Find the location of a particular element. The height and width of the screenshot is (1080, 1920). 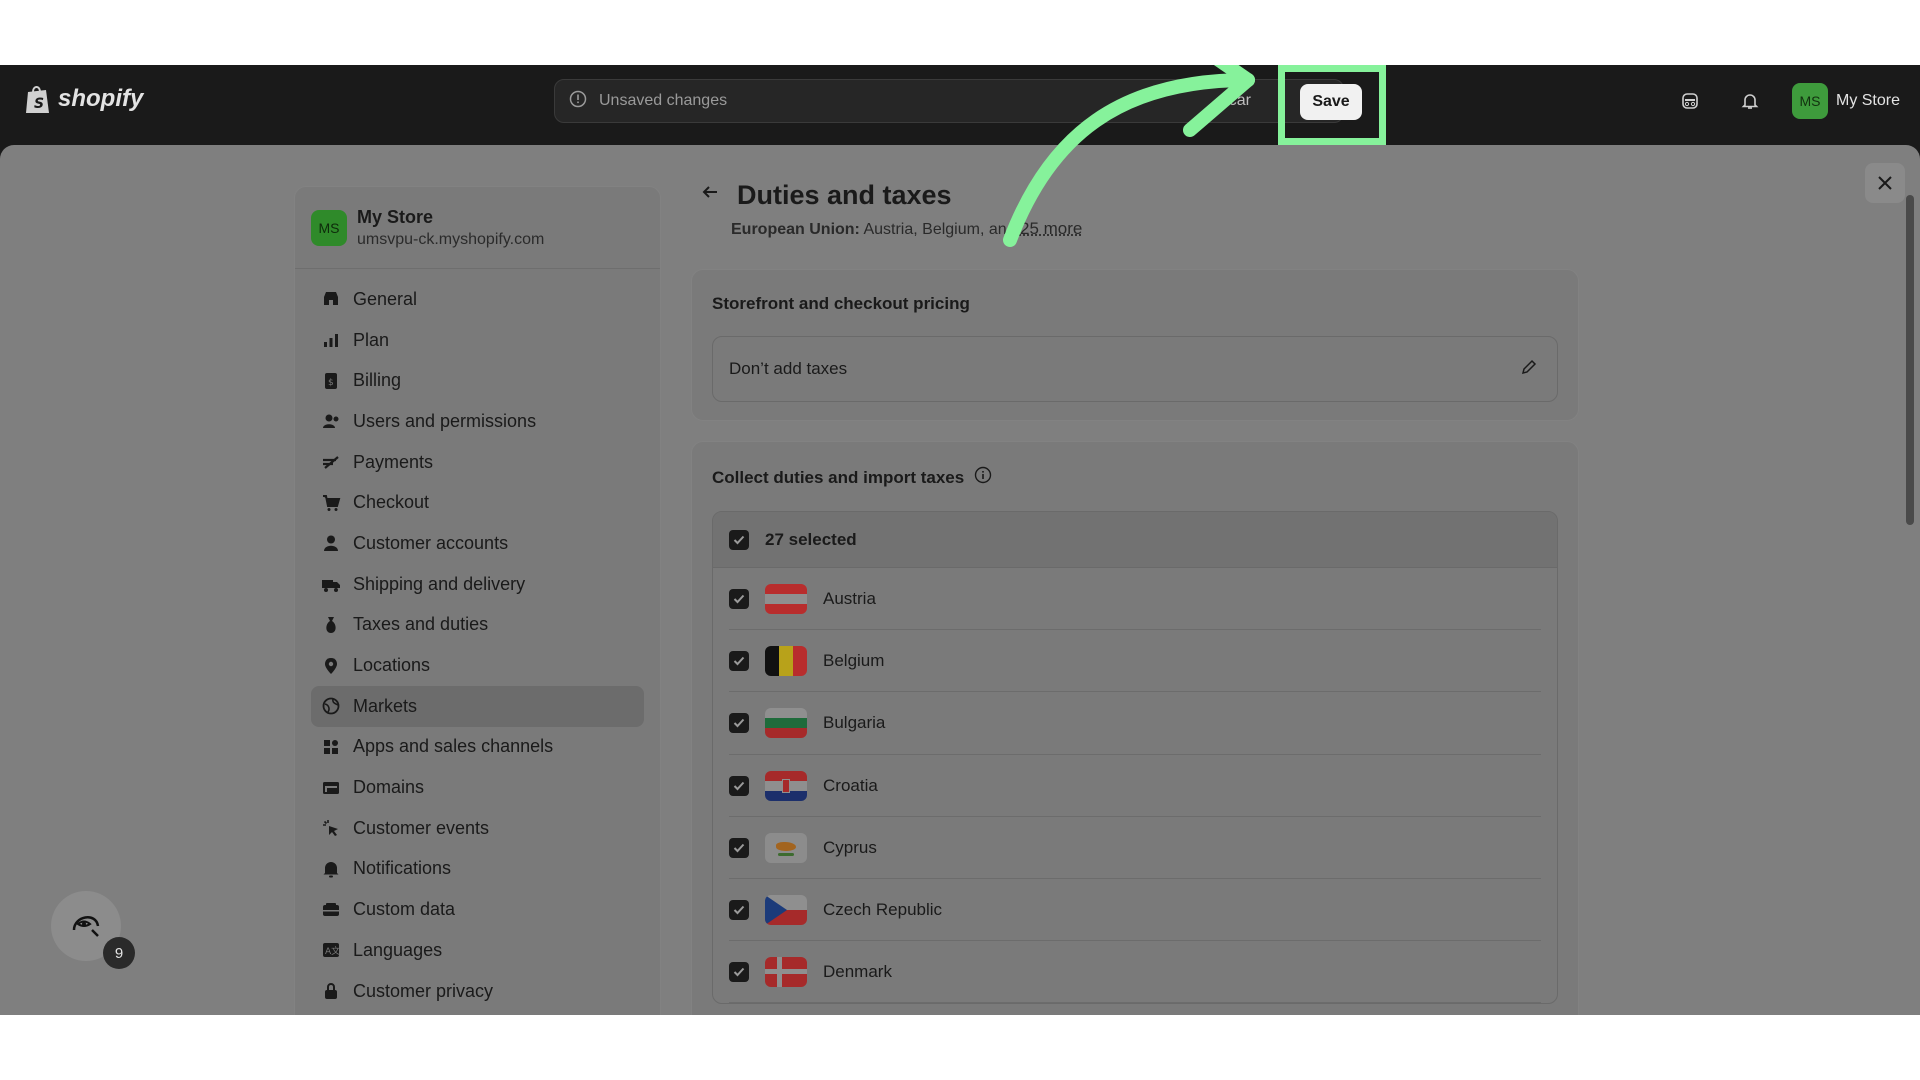

data-icon is located at coordinates (331, 910).